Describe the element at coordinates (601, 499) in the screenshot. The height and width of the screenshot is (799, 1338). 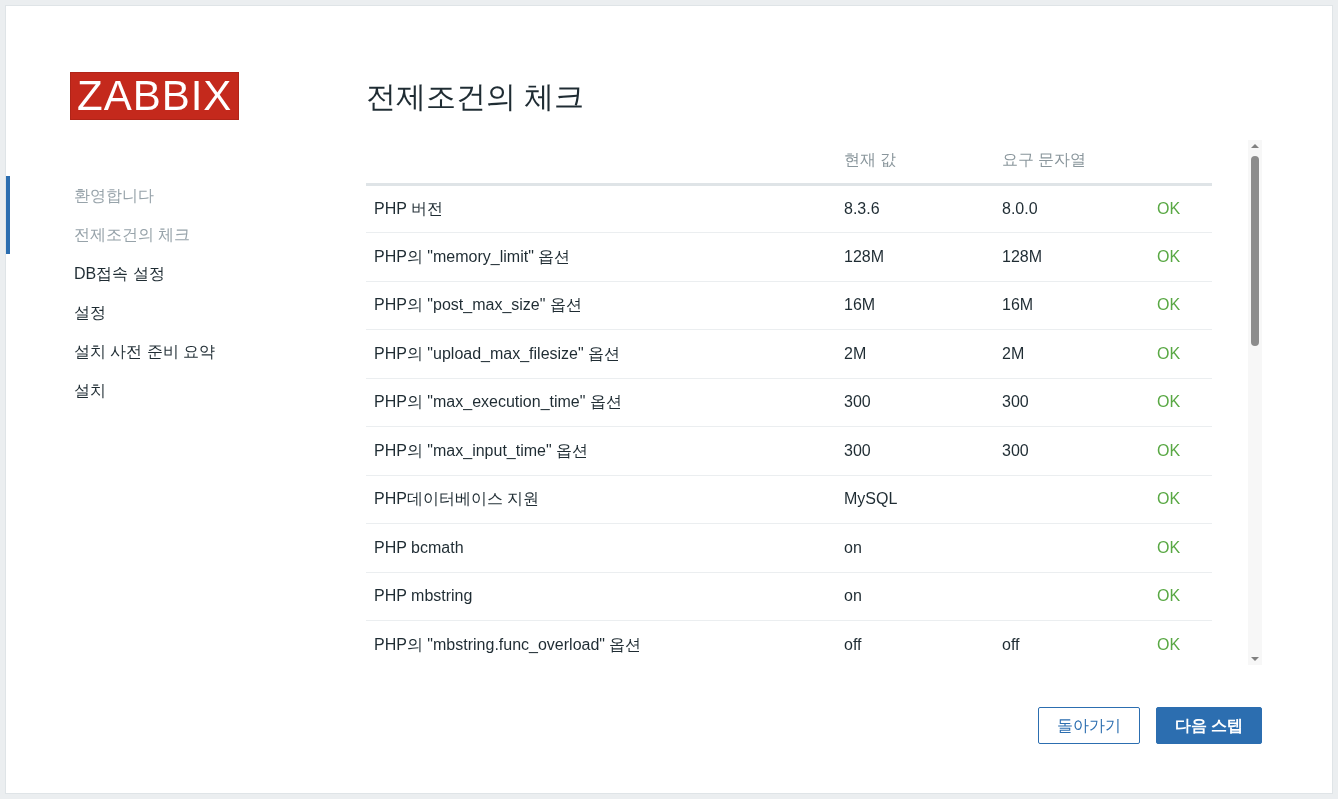
I see `table-cell: PHP데이터베이스 지원` at that location.